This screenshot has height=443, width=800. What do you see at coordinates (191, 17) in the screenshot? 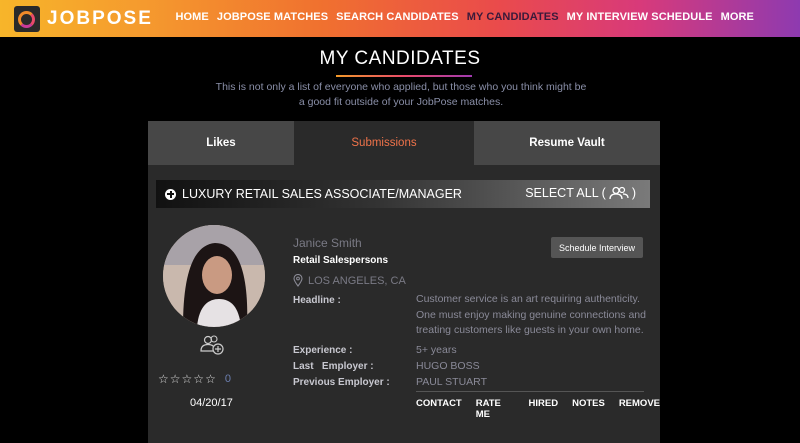
I see `nav-home: HOME` at bounding box center [191, 17].